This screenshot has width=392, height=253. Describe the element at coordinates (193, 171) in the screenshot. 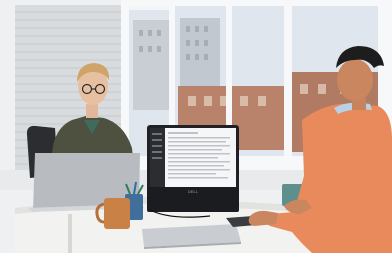

I see `portable-monitor: DELL` at that location.